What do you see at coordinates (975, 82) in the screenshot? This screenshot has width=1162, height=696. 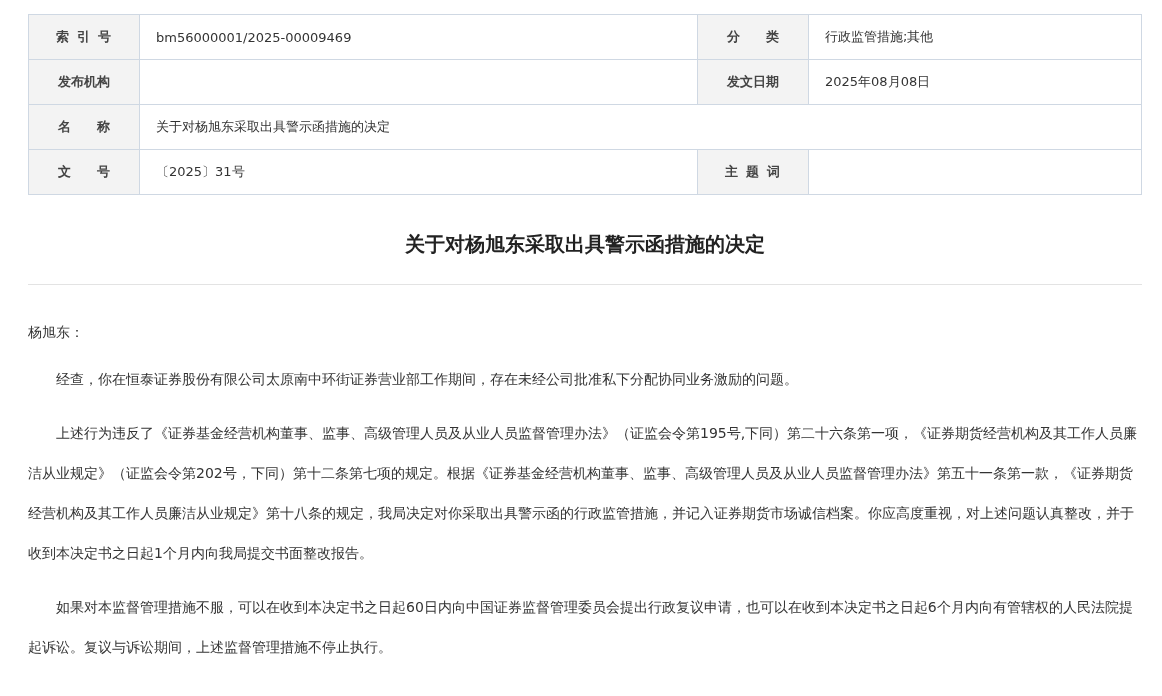 I see `field-value: 2025年08月08日` at bounding box center [975, 82].